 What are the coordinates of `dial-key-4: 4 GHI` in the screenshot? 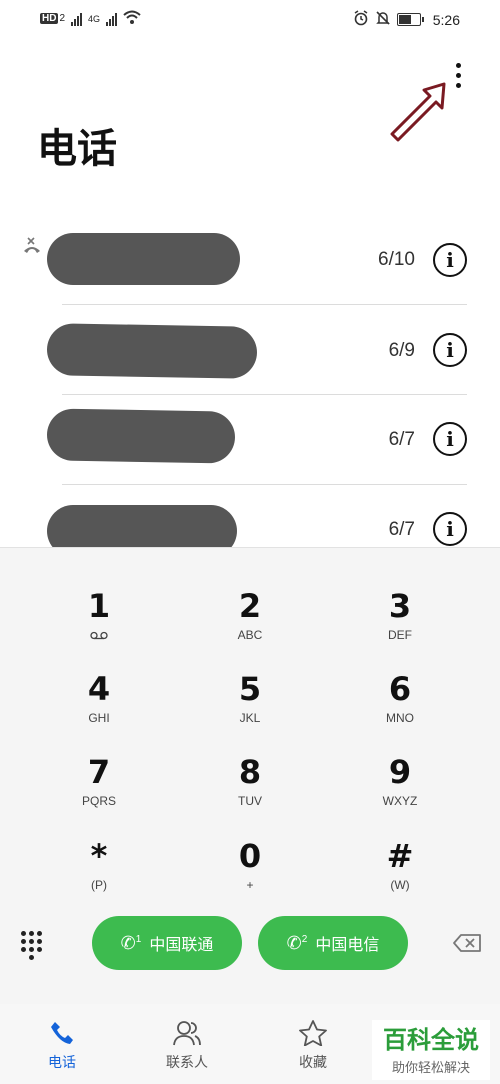 It's located at (99, 707).